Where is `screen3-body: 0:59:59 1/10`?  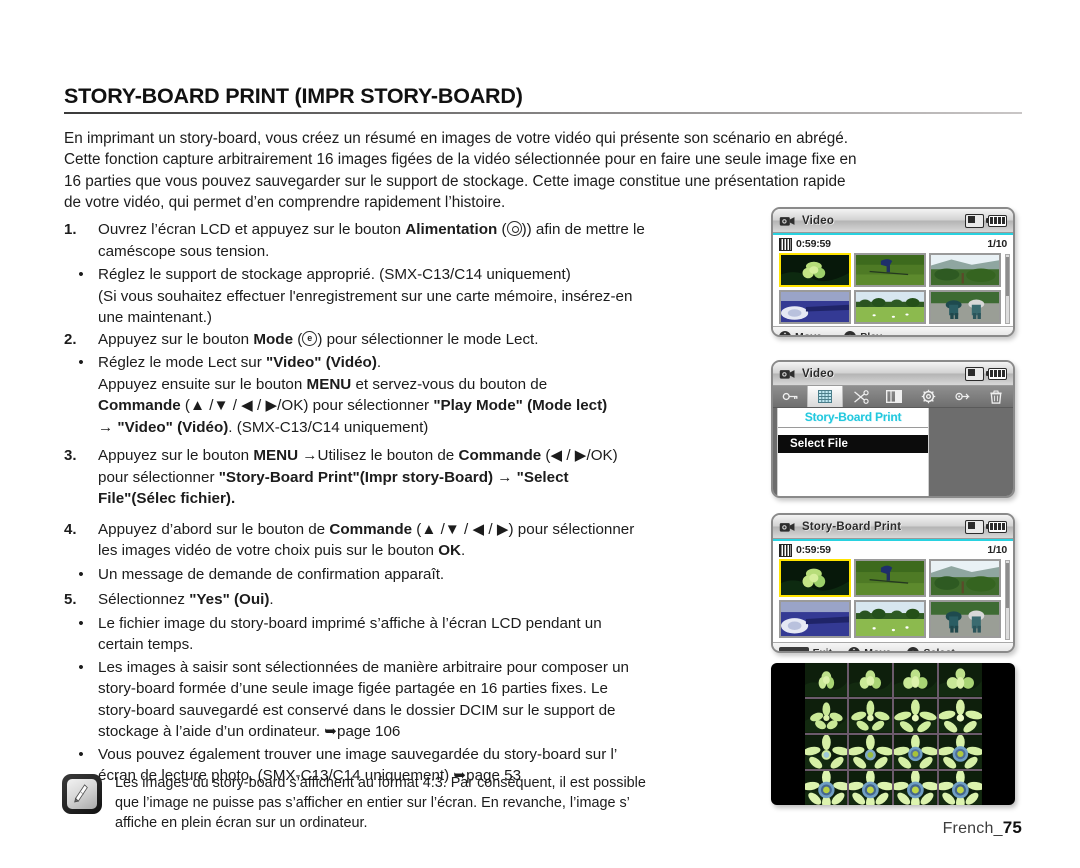
screen3-body: 0:59:59 1/10 is located at coordinates (893, 591).